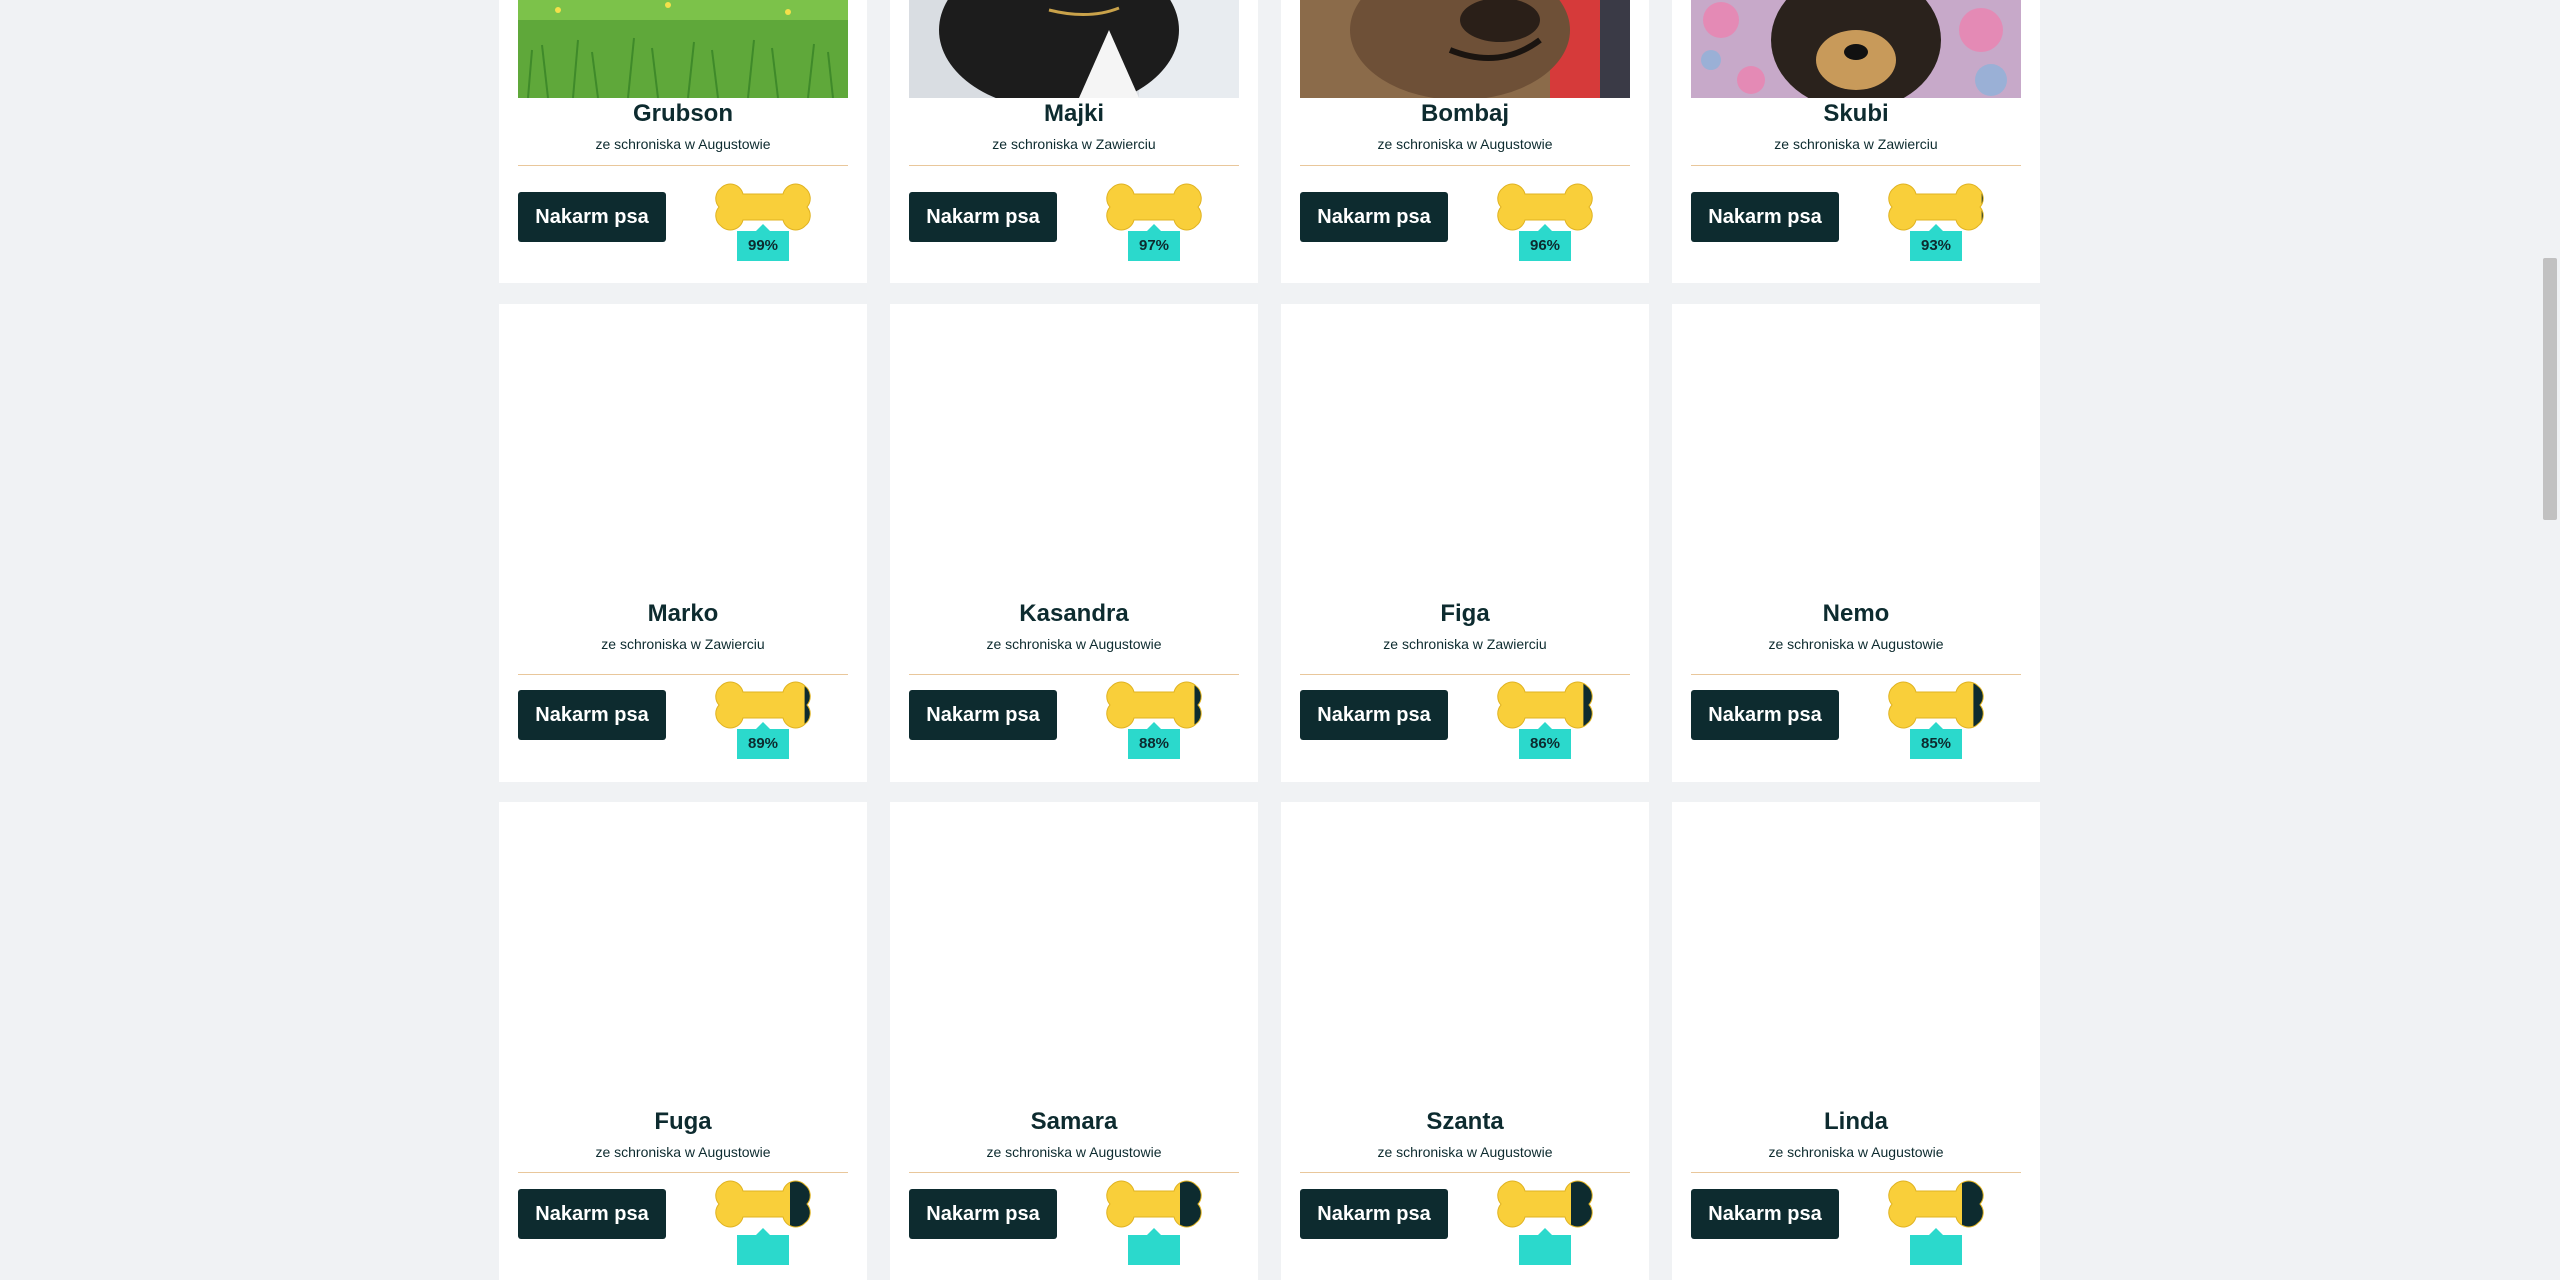 Image resolution: width=2560 pixels, height=1280 pixels. What do you see at coordinates (1465, 1121) in the screenshot?
I see `dog-name: Szanta` at bounding box center [1465, 1121].